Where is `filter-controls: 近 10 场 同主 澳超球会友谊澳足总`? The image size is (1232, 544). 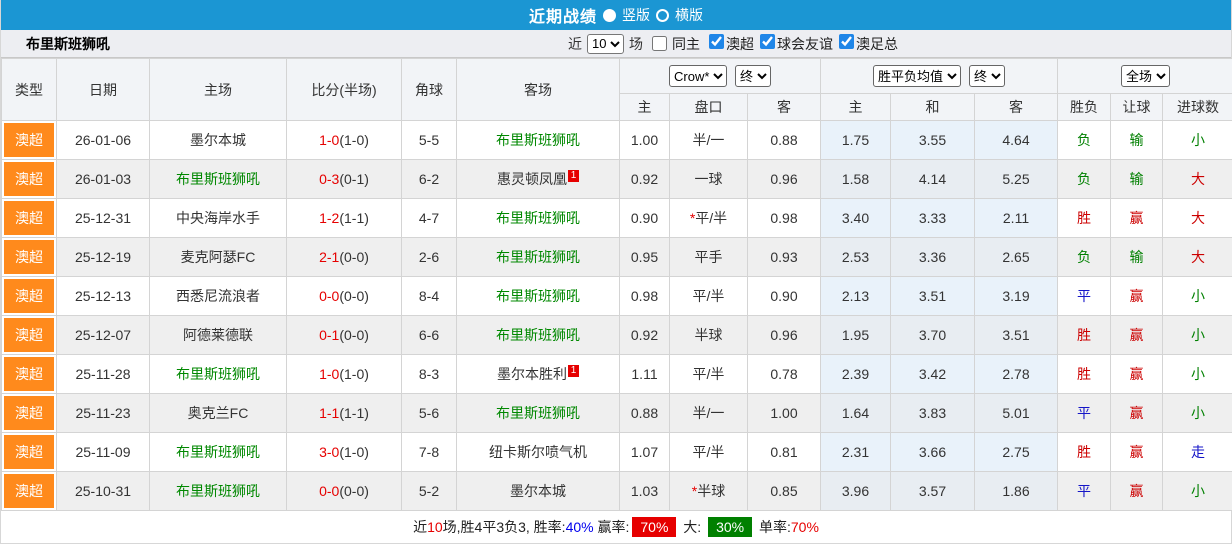 filter-controls: 近 10 场 同主 澳超球会友谊澳足总 is located at coordinates (733, 44).